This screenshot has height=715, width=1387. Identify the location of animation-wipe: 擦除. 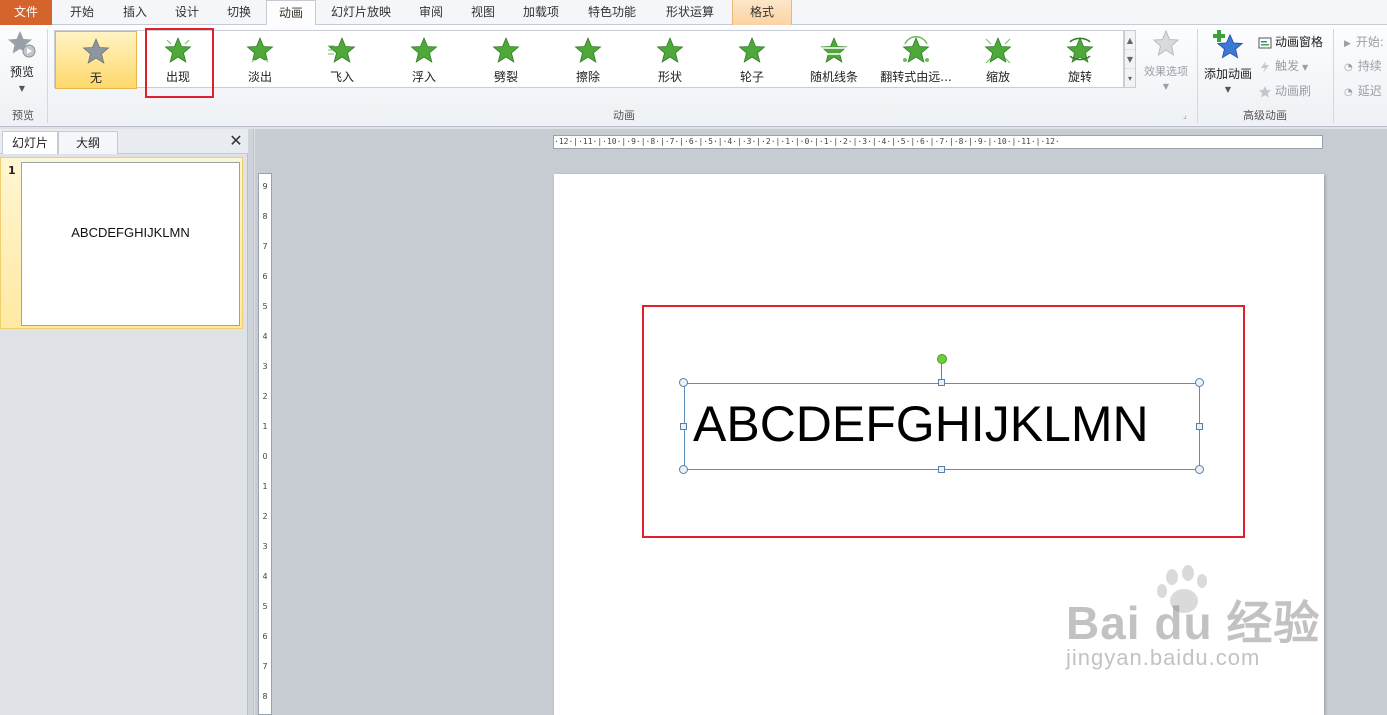
(588, 60).